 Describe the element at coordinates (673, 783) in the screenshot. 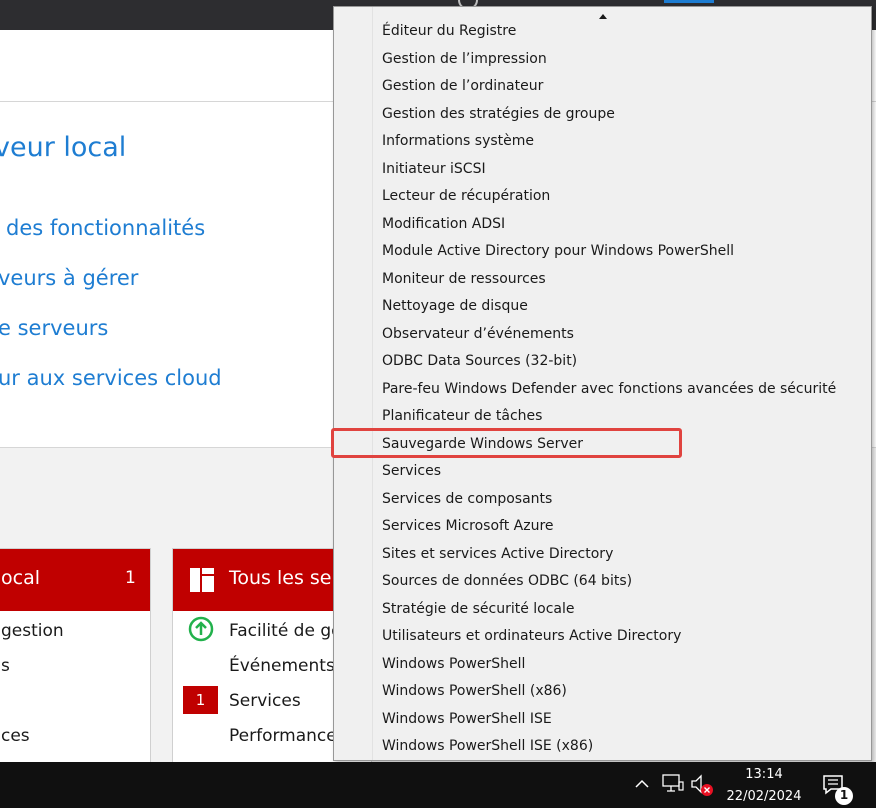

I see `network-icon` at that location.